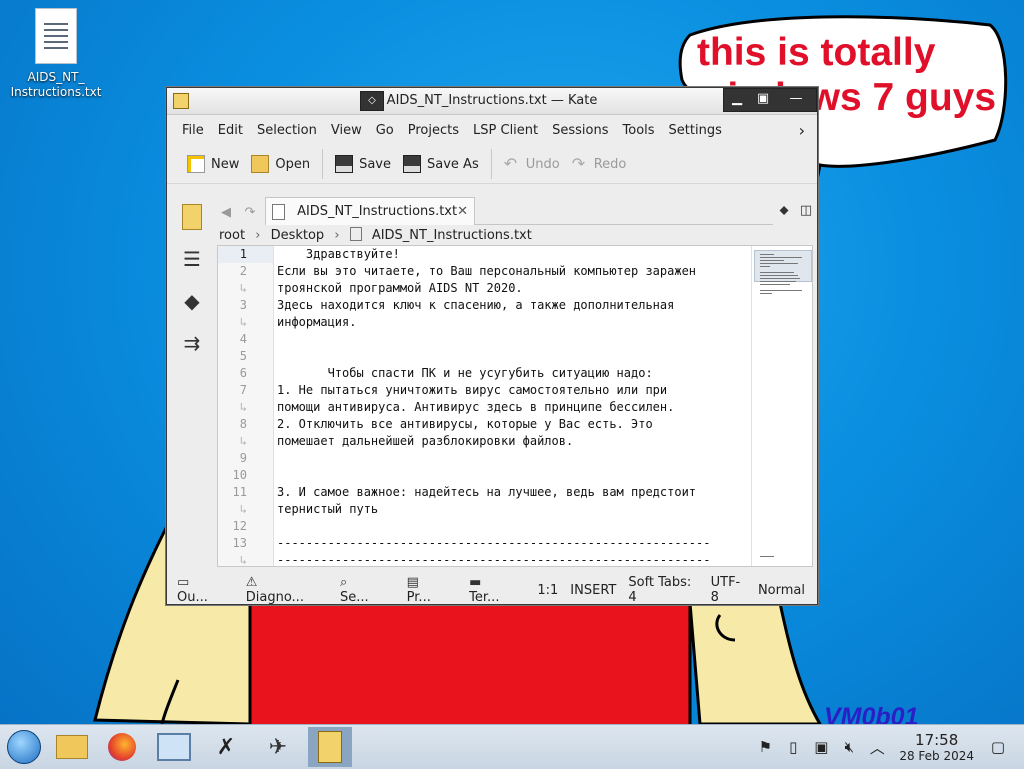 The image size is (1024, 769). I want to click on open-folder-icon, so click(260, 164).